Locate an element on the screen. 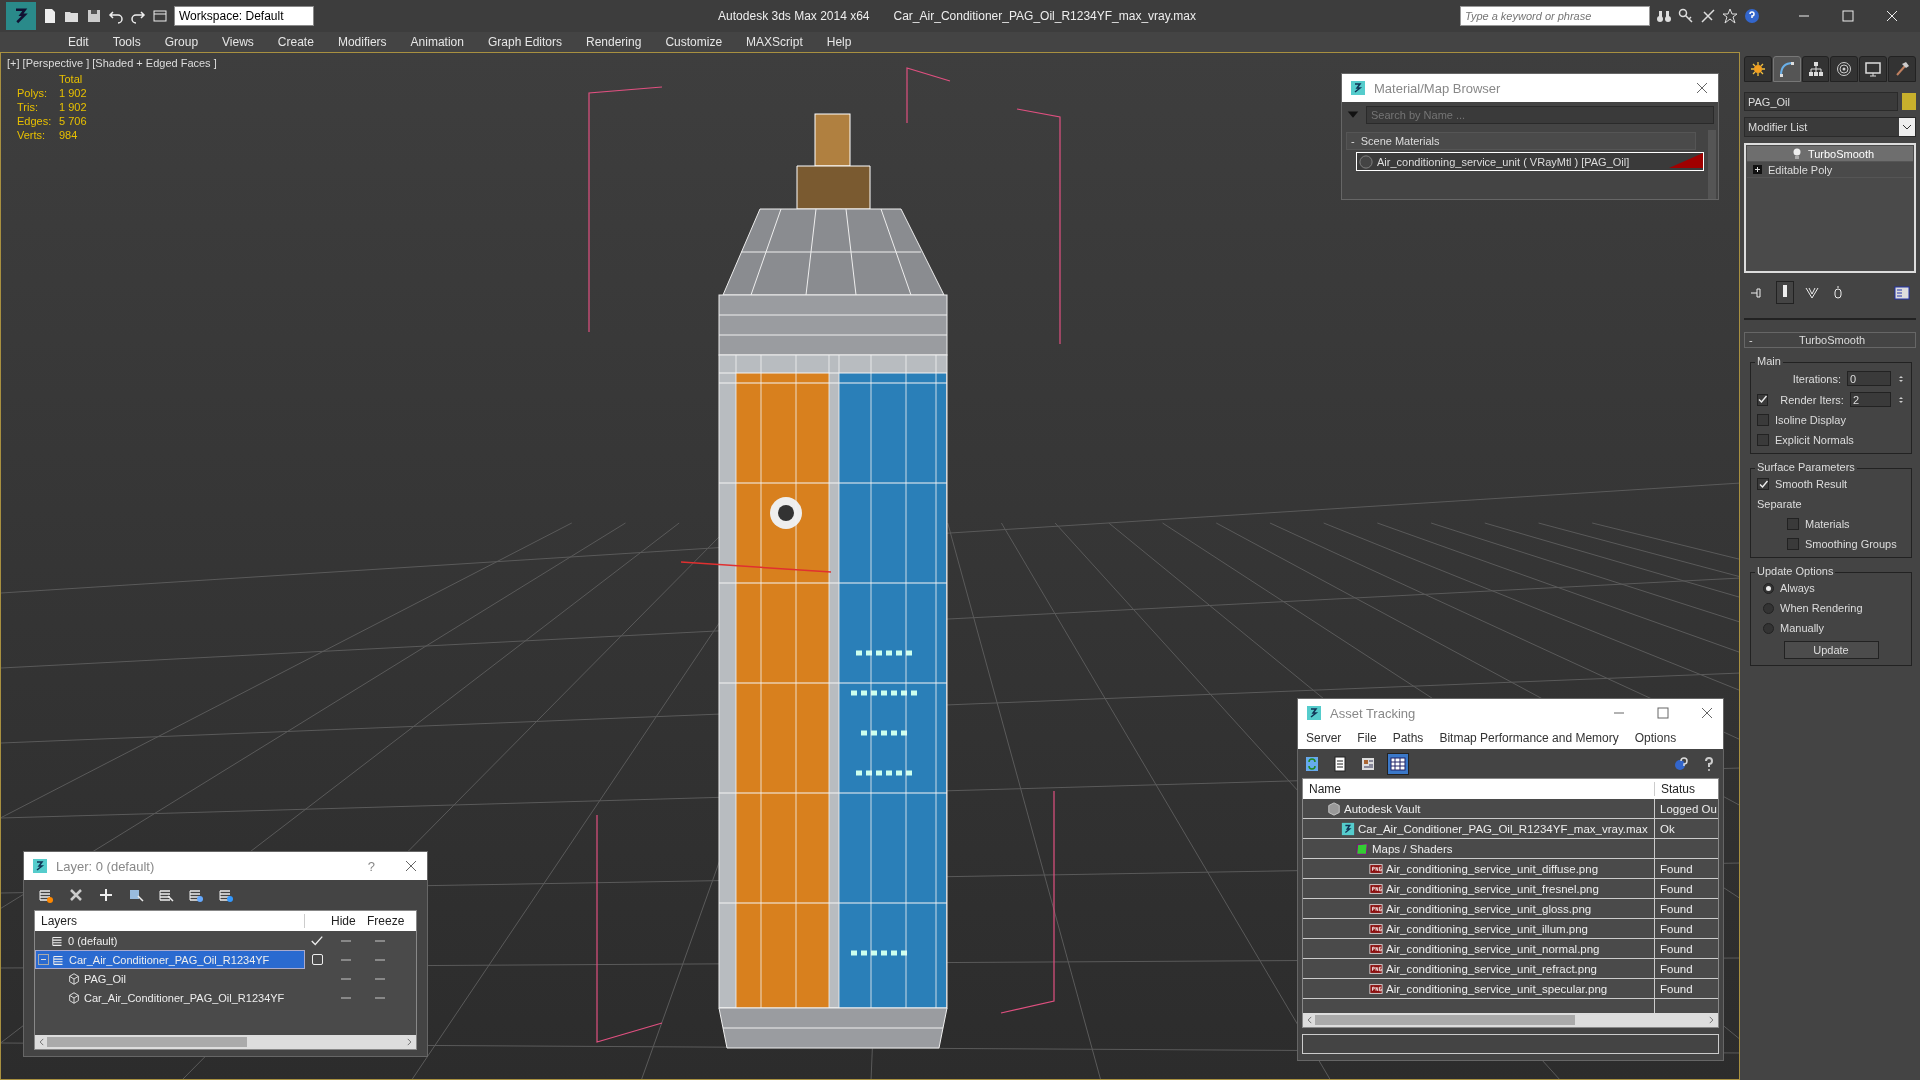 This screenshot has height=1080, width=1920. refresh-icon is located at coordinates (1312, 763).